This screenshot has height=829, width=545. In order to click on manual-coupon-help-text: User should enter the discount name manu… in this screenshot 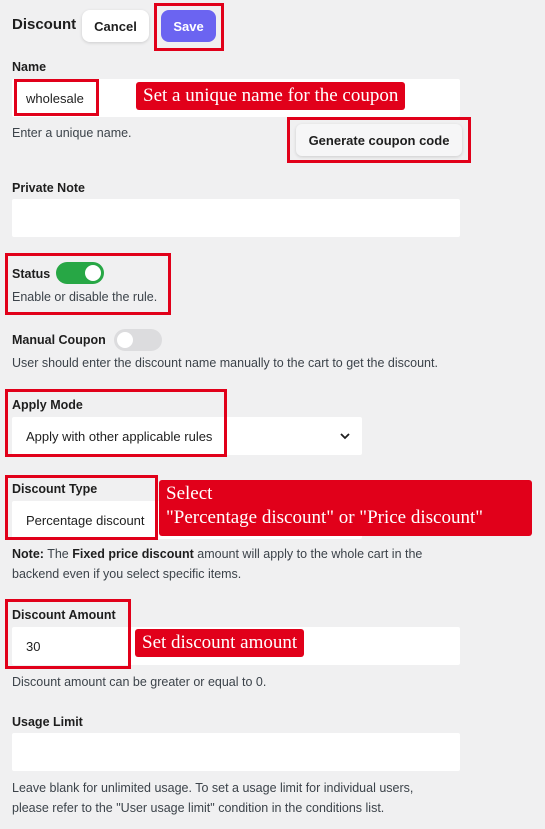, I will do `click(225, 363)`.